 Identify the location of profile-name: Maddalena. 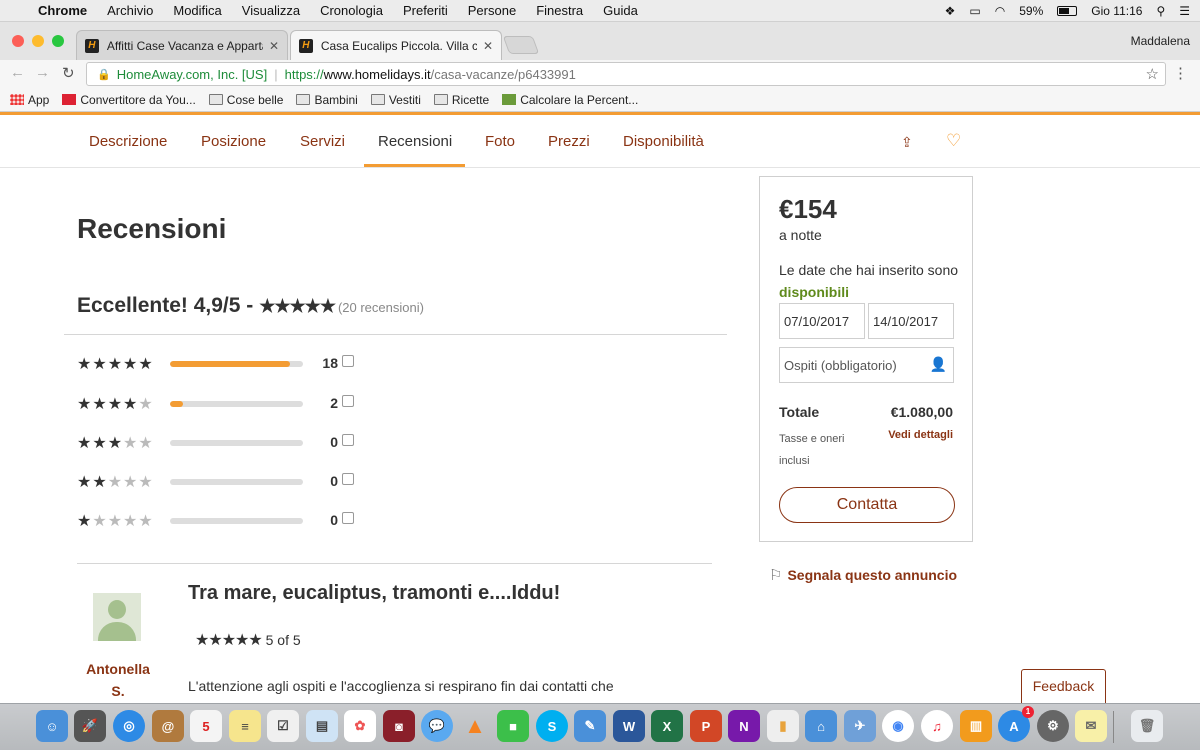
(1160, 41).